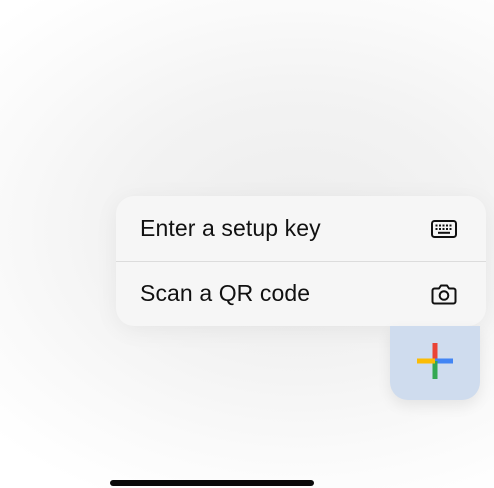 This screenshot has width=494, height=488. What do you see at coordinates (444, 294) in the screenshot?
I see `camera-icon` at bounding box center [444, 294].